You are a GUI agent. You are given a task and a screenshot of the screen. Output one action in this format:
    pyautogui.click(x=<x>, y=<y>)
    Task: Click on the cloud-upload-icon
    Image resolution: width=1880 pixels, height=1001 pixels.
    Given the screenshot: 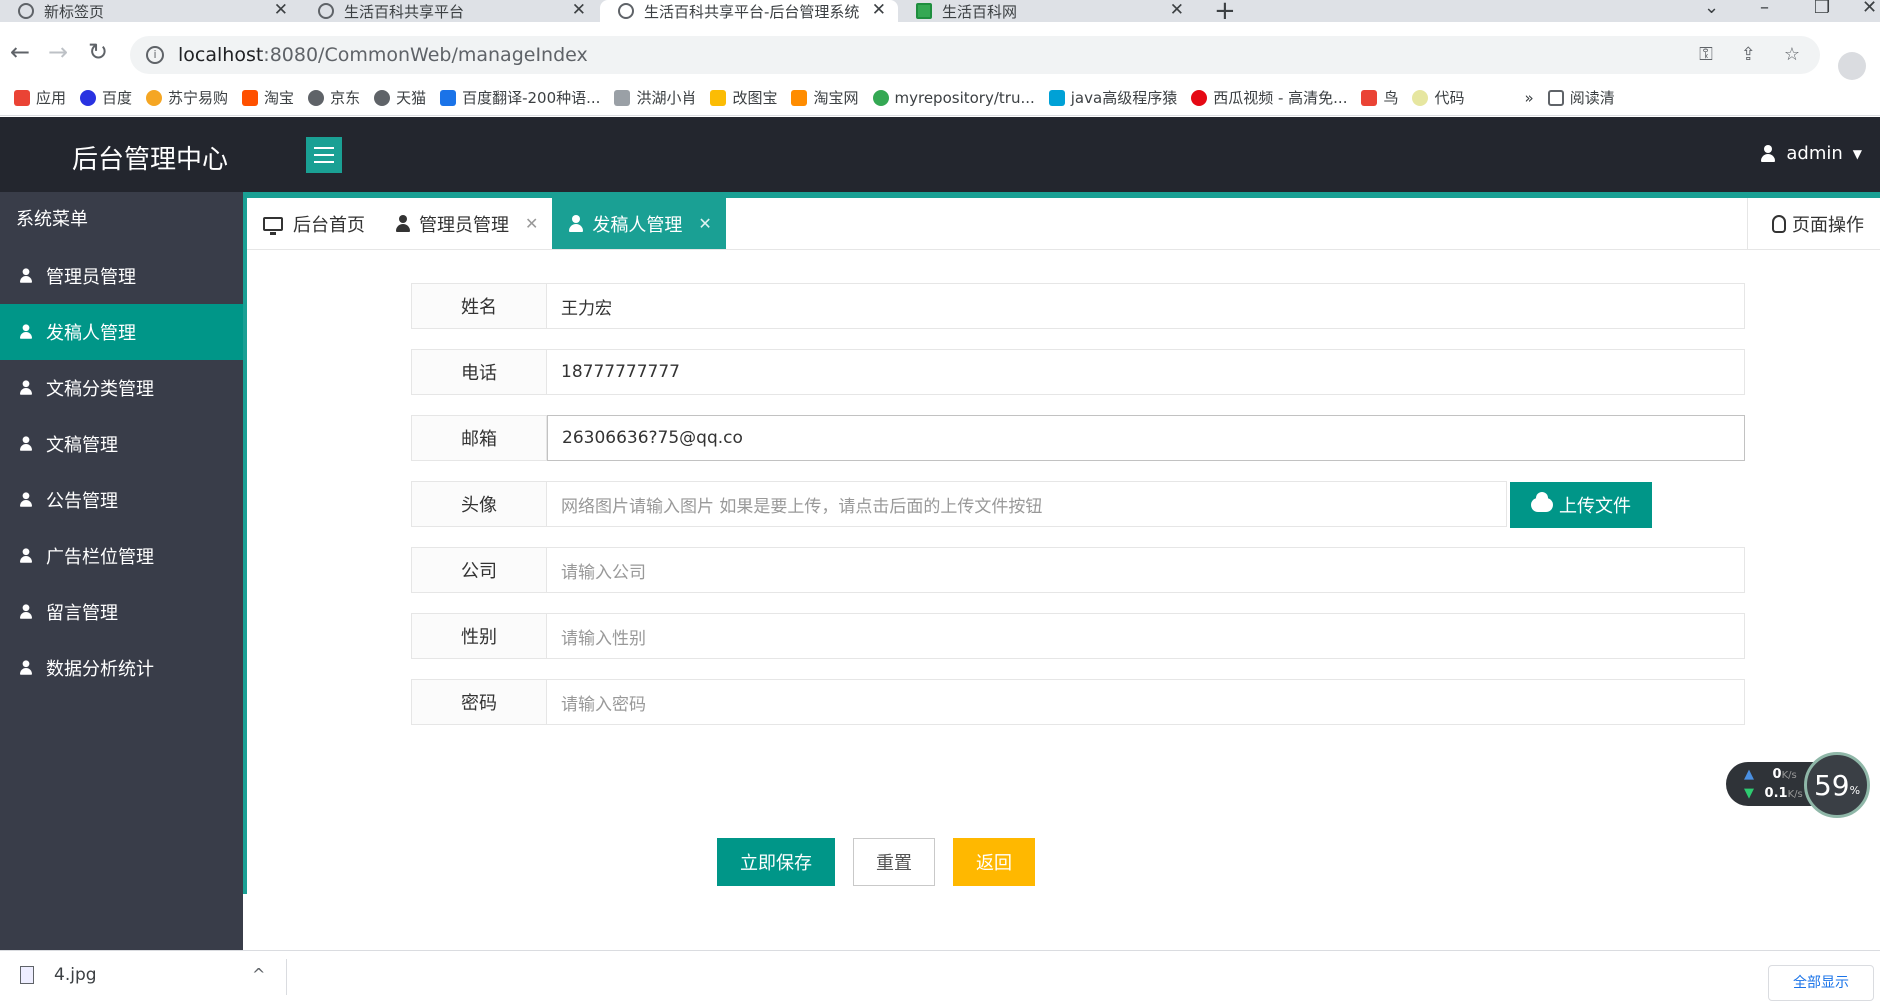 What is the action you would take?
    pyautogui.click(x=1542, y=502)
    